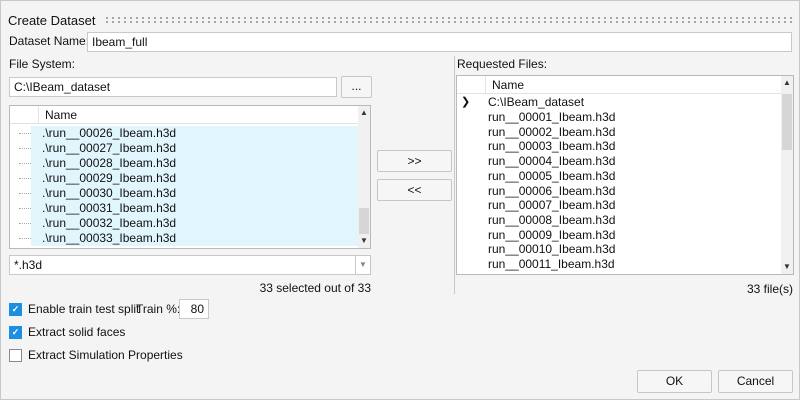 This screenshot has height=400, width=800. I want to click on requested-file-row: run__00010_Ibeam.h3d, so click(551, 249).